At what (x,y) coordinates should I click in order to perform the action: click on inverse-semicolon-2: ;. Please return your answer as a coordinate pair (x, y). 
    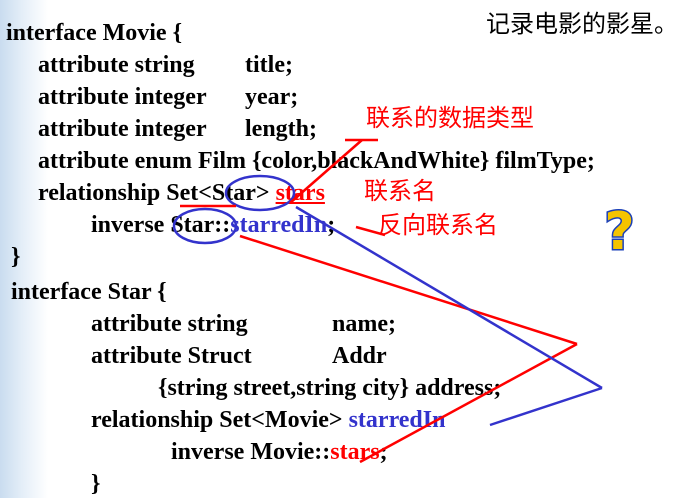
    Looking at the image, I should click on (383, 452).